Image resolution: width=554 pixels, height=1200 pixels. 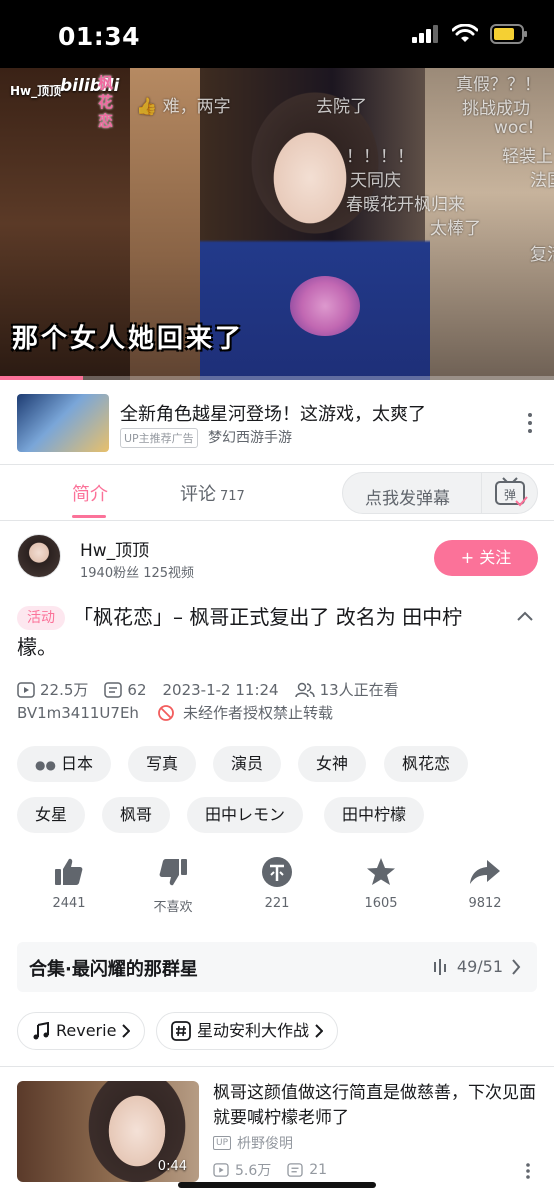 What do you see at coordinates (147, 107) in the screenshot?
I see `thumb-up-mini-icon: 👍` at bounding box center [147, 107].